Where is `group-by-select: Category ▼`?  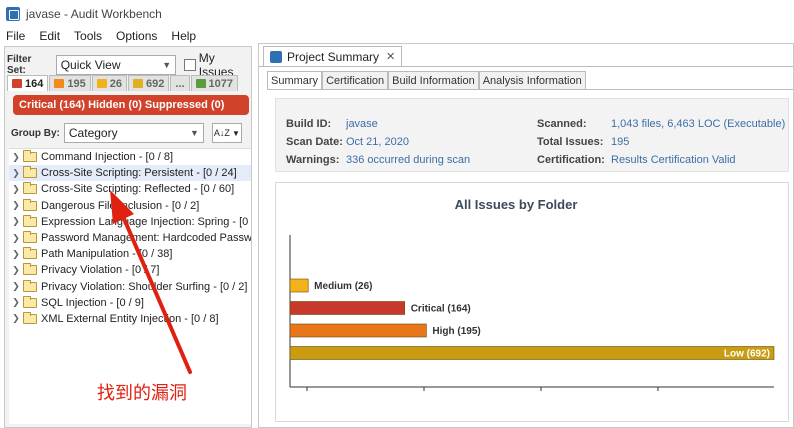 group-by-select: Category ▼ is located at coordinates (133, 133).